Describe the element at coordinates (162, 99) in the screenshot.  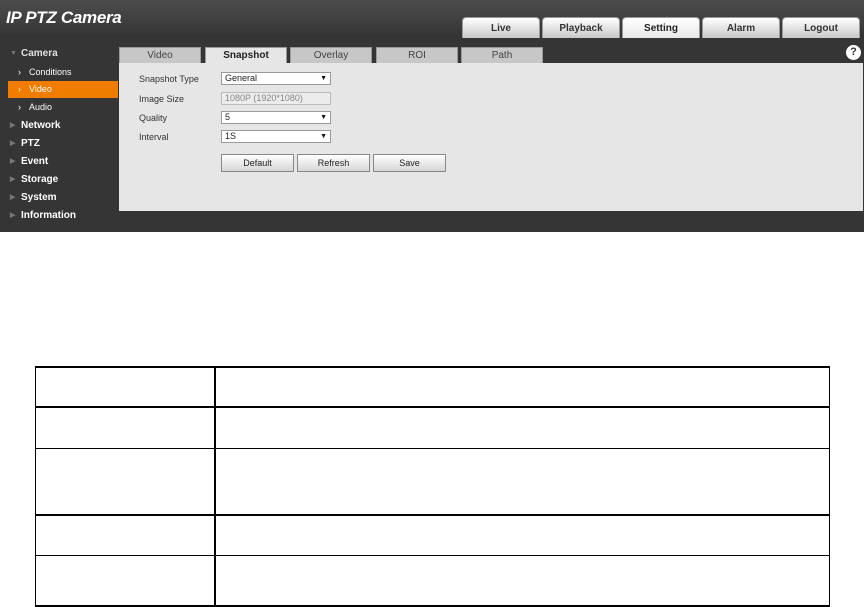
I see `image-size-label: Image Size` at that location.